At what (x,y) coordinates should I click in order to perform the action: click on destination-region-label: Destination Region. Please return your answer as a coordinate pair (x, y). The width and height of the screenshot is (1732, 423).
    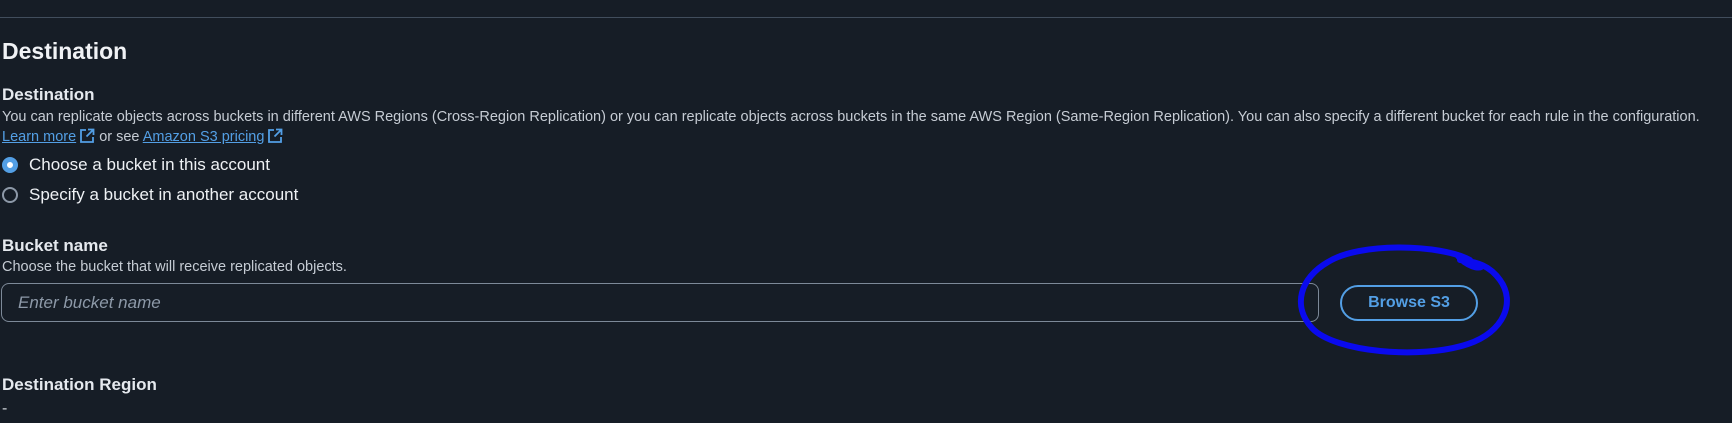
    Looking at the image, I should click on (79, 384).